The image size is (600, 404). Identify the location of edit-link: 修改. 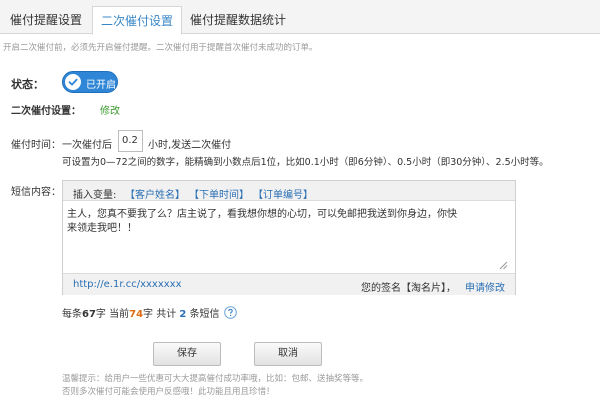
(110, 109).